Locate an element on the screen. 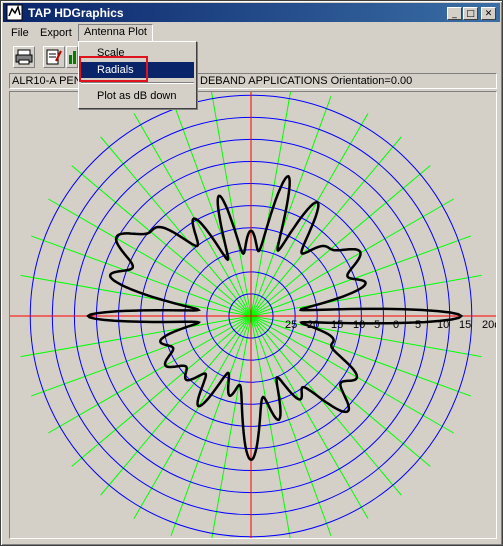 This screenshot has height=546, width=503. menu-antenna-plot: Antenna Plot is located at coordinates (115, 33).